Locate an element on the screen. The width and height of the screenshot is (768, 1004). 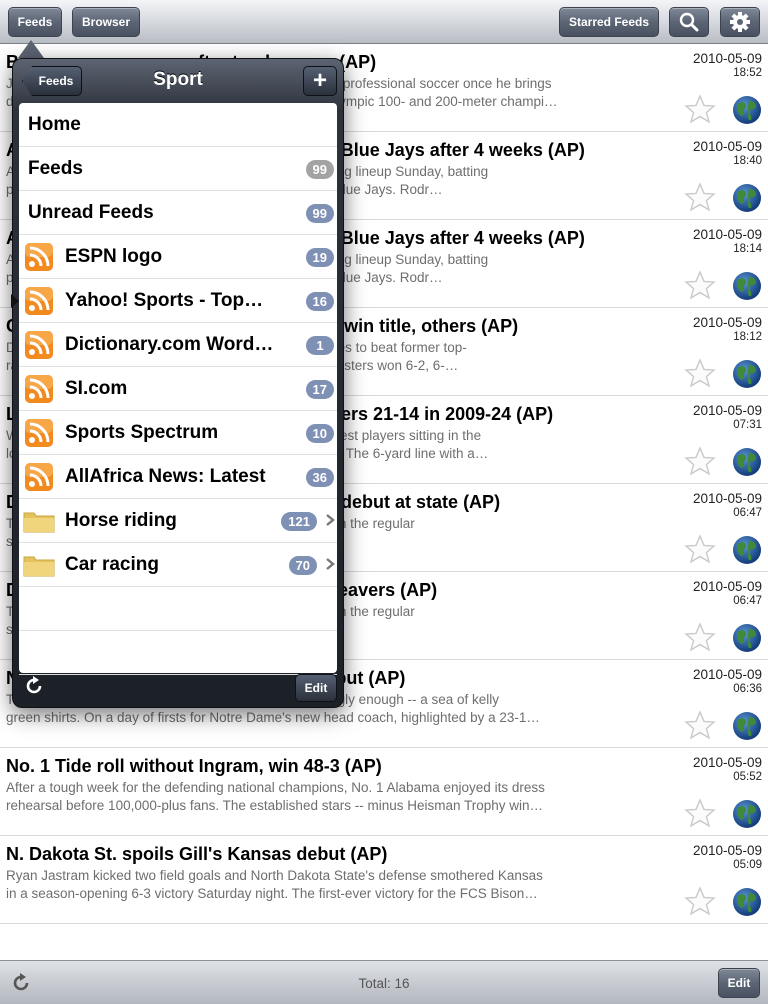
feed-list-item: Home is located at coordinates (178, 125).